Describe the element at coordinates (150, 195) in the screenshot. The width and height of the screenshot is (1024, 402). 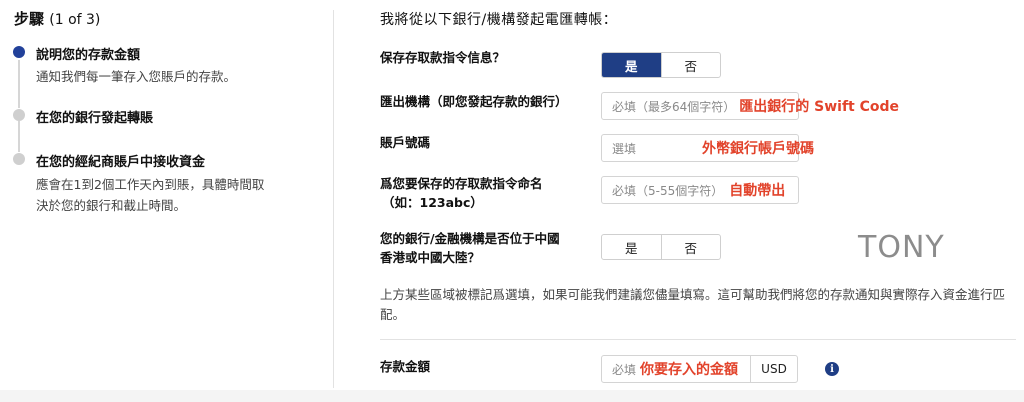
I see `step-3-desc: 應會在1到2個工作天內到賬，具體時間取決於您的銀行和截止時間。` at that location.